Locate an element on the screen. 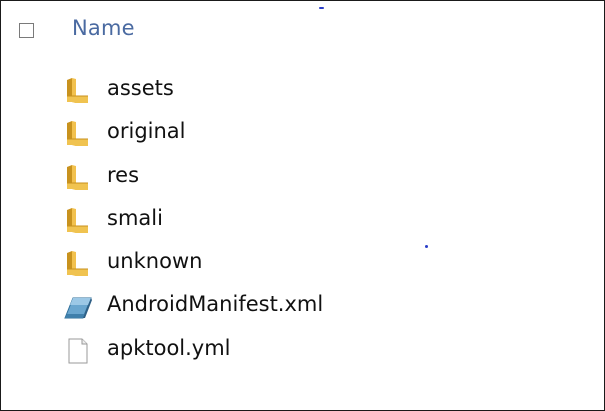 This screenshot has width=605, height=411. select-all-checkbox is located at coordinates (26, 30).